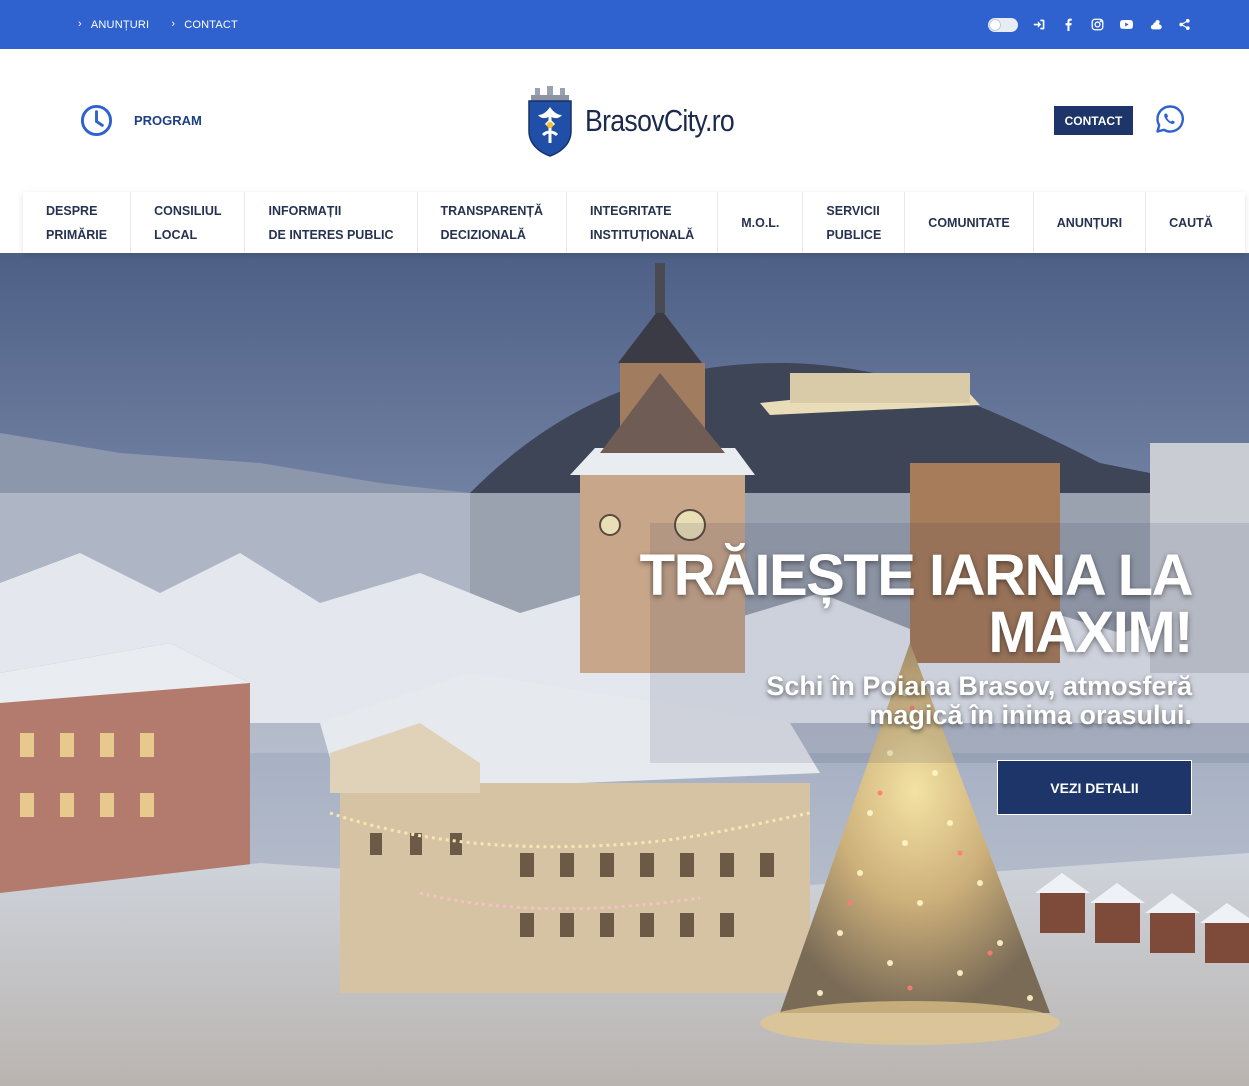  Describe the element at coordinates (77, 222) in the screenshot. I see `nav-item-despre-primarie: DESPRE PRIMĂRIE` at that location.